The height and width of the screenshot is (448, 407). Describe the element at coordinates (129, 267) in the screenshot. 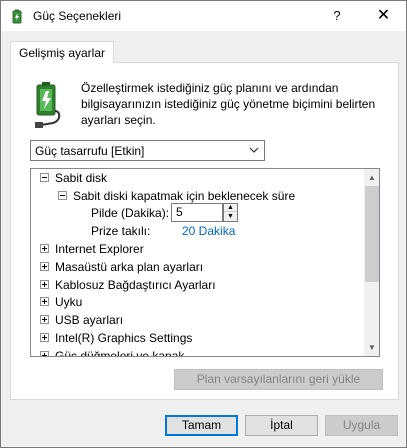

I see `tree-item-label: Masaüstü arka plan ayarları` at that location.